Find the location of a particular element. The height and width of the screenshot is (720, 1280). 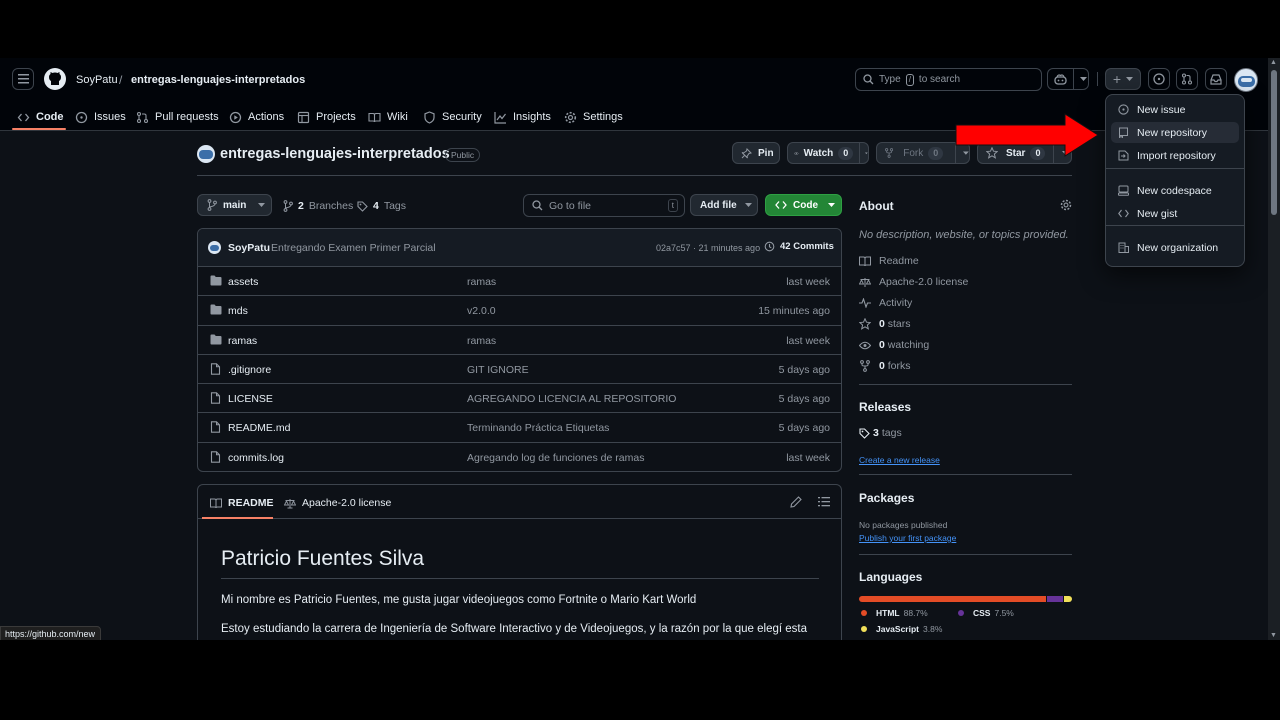

tab-projects: Projects is located at coordinates (326, 117).